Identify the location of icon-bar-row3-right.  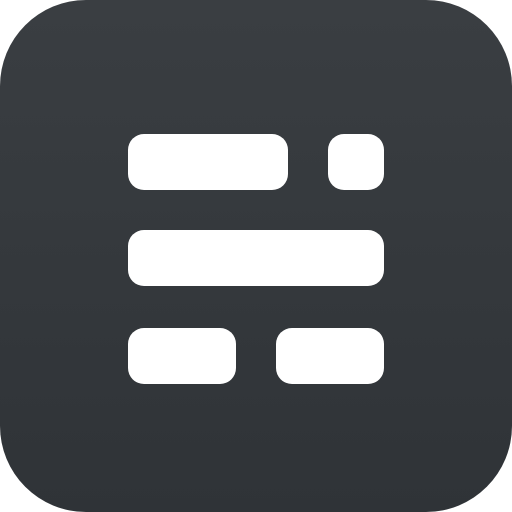
(330, 356).